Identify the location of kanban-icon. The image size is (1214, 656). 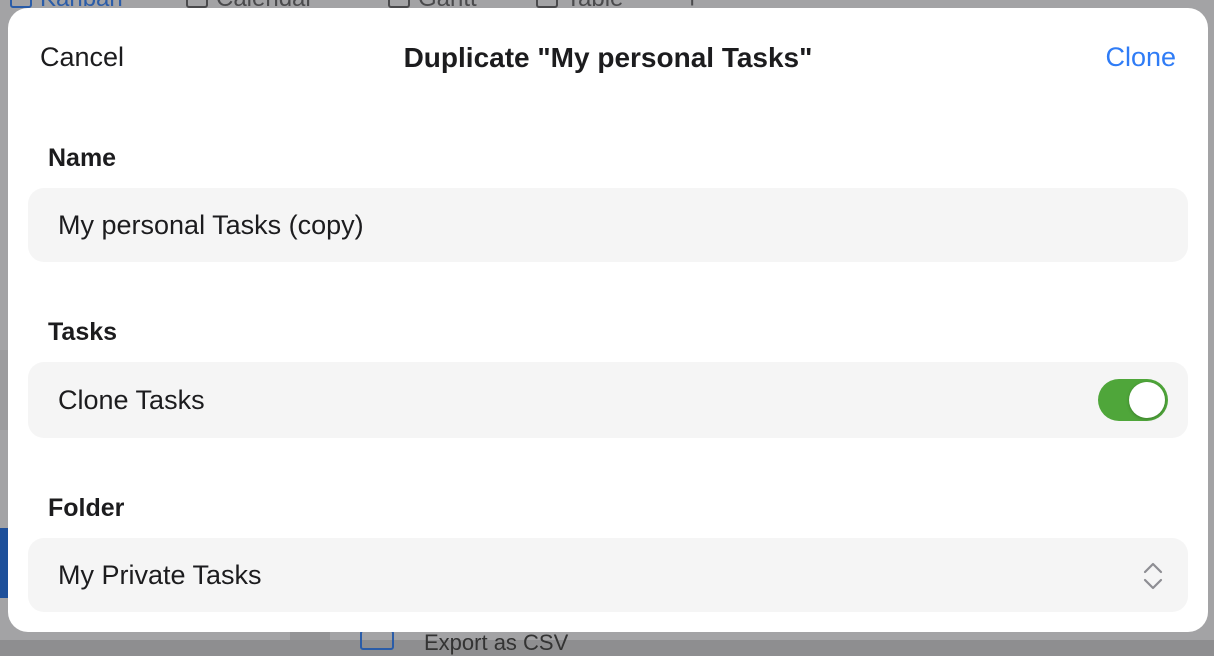
(21, 4).